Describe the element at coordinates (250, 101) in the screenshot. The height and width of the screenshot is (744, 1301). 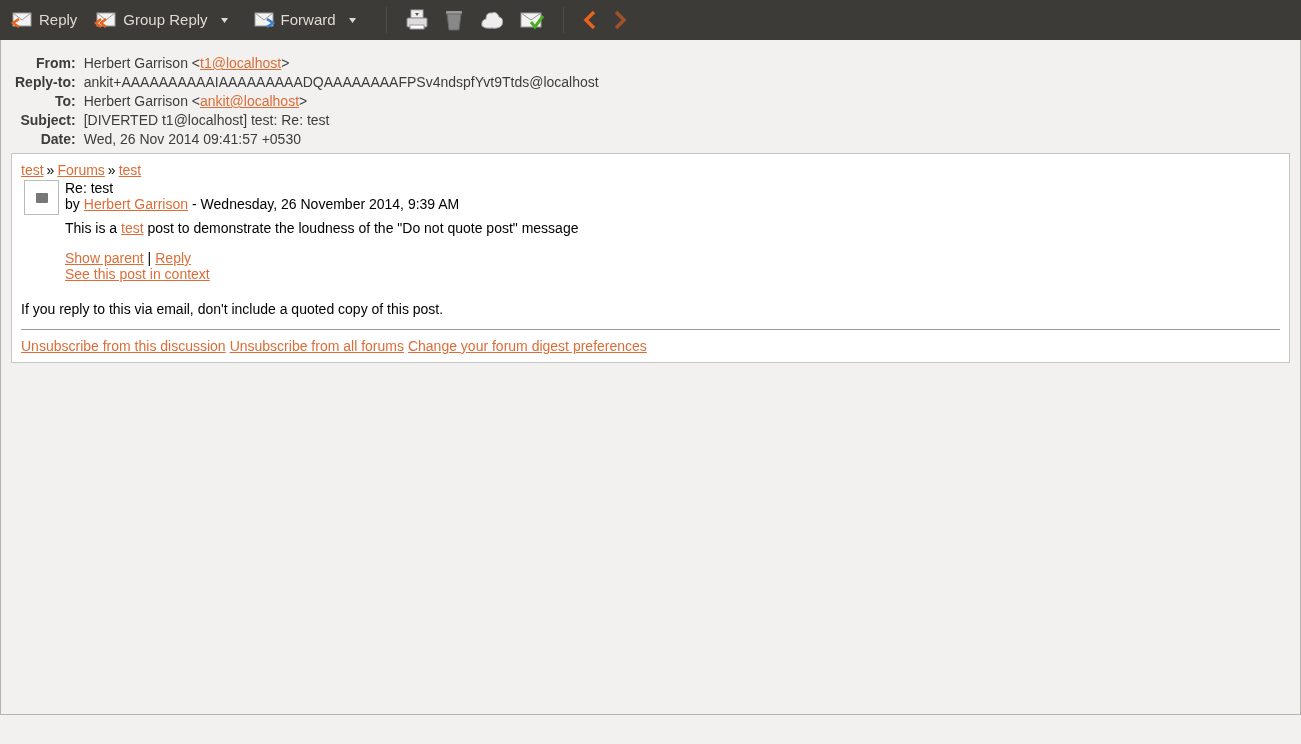
I see `header-value-link: ankit@localhost` at that location.